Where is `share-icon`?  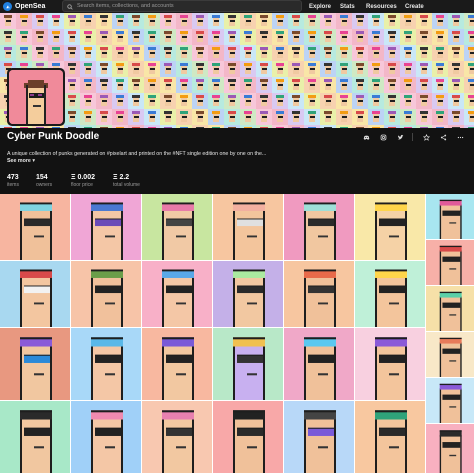
share-icon is located at coordinates (443, 137).